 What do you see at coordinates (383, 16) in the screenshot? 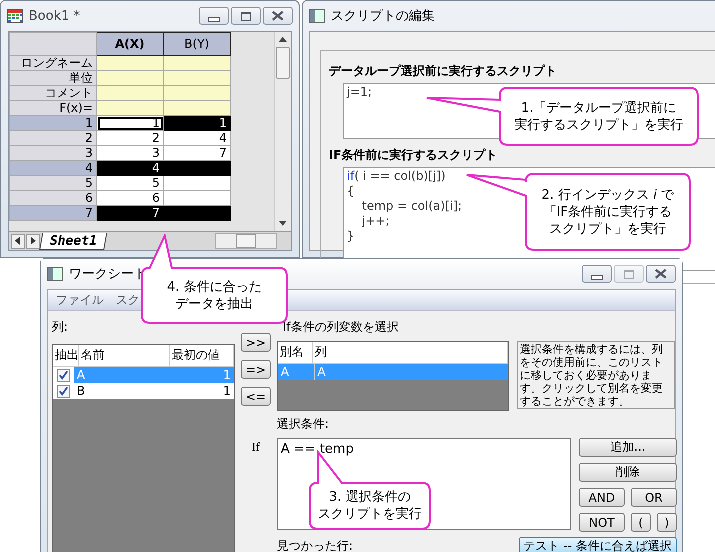
I see `window-title: スクリプトの編集` at bounding box center [383, 16].